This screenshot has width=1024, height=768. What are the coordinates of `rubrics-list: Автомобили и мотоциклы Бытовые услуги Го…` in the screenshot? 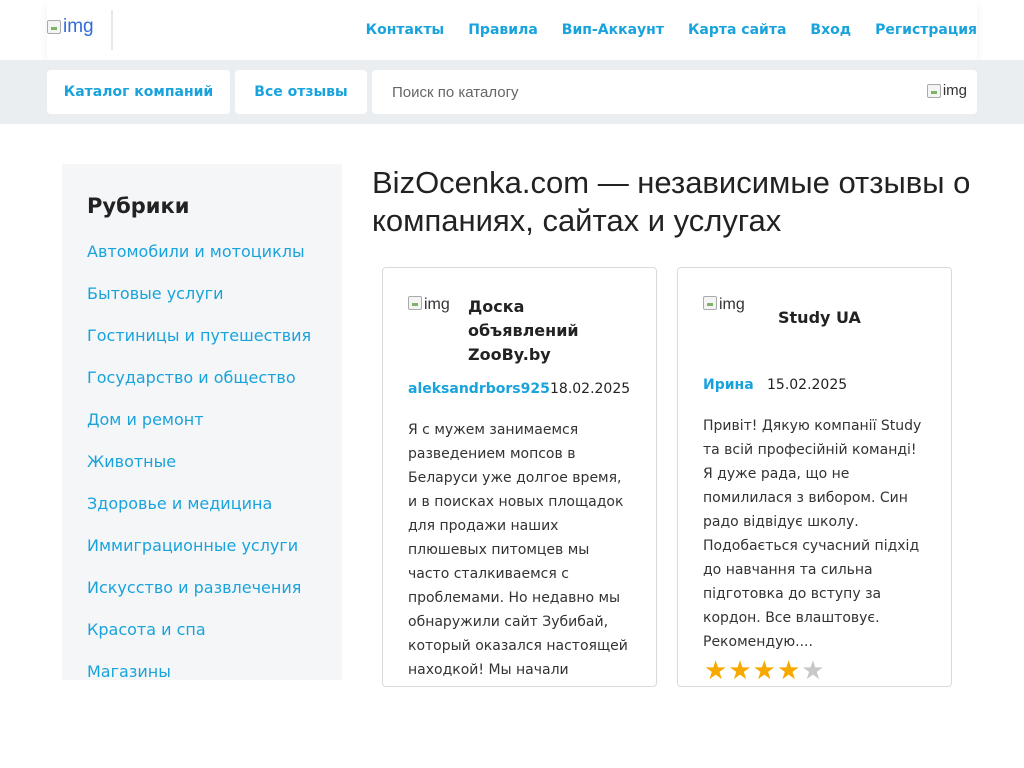 It's located at (199, 461).